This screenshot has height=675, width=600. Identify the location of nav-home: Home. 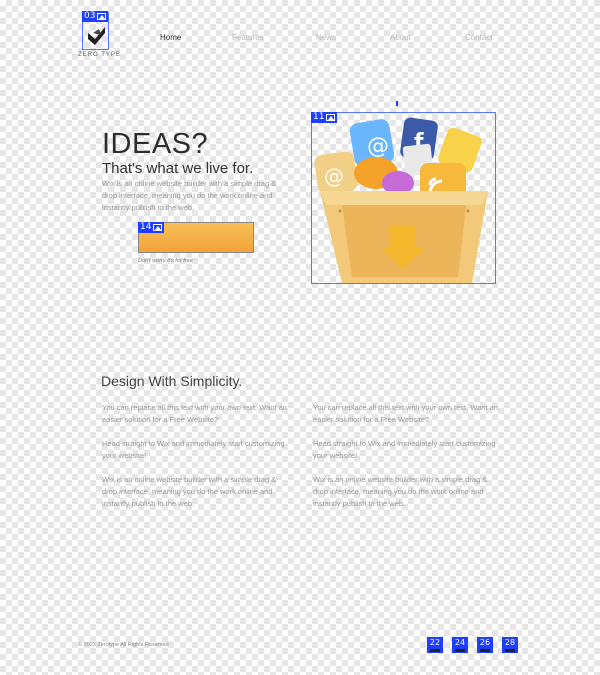
(170, 37).